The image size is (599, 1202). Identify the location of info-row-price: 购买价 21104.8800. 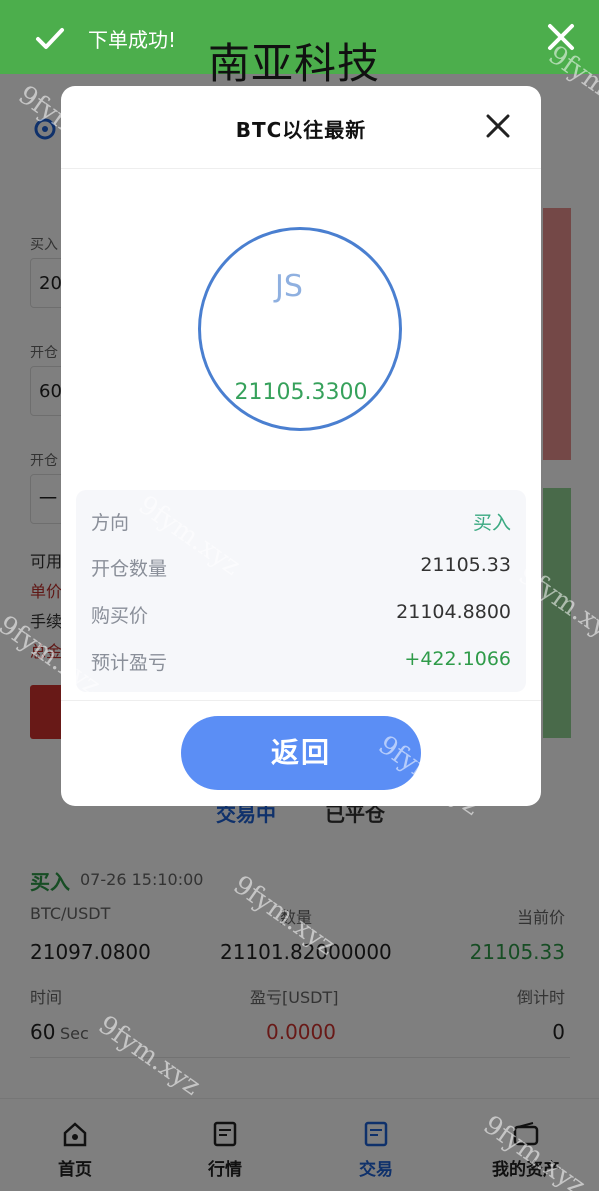
(301, 616).